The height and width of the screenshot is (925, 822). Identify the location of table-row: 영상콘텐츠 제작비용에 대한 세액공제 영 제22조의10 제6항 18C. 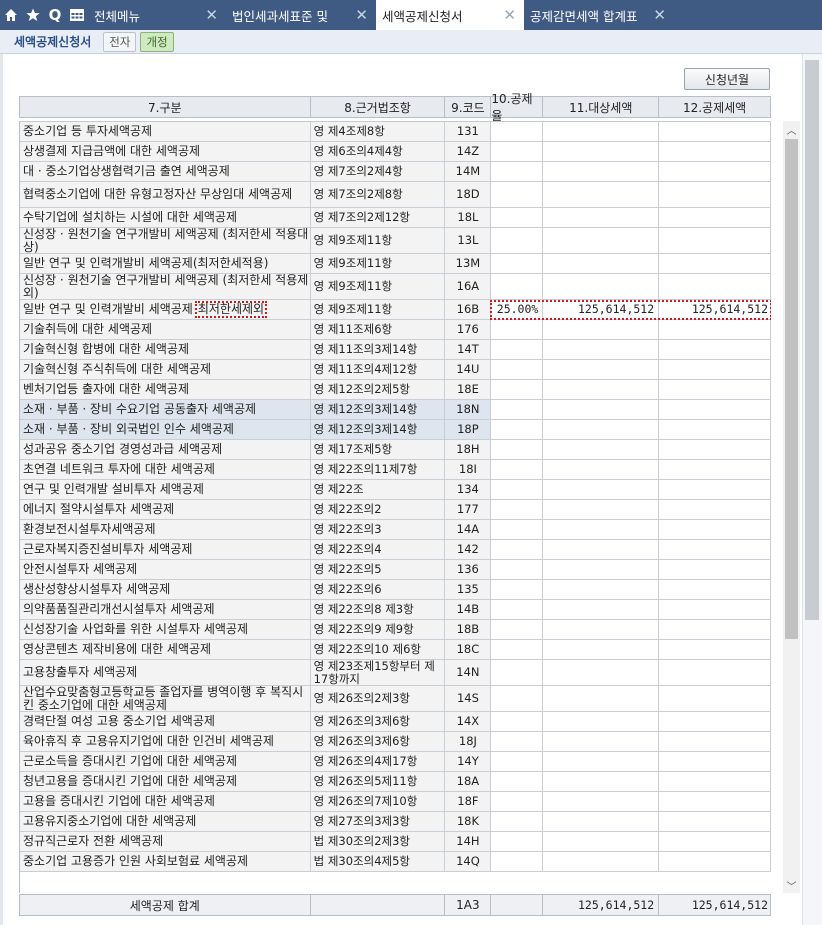
(395, 650).